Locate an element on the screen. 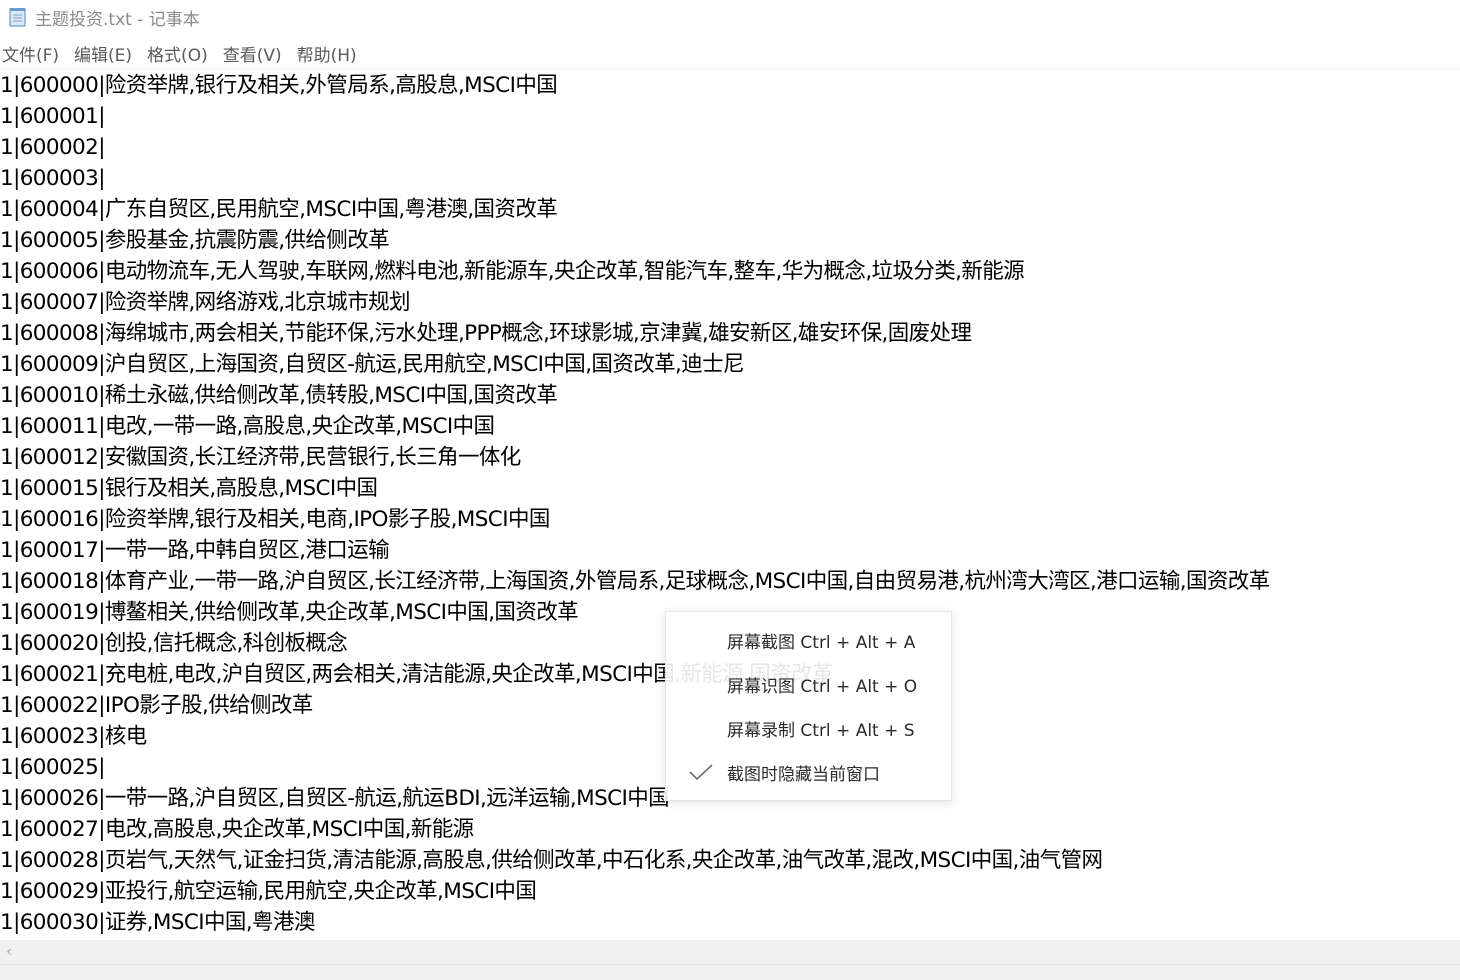 The image size is (1460, 980). text-line: 1|600011|电改,一带一路,高股息,央企改革,MSCI中国 is located at coordinates (247, 426).